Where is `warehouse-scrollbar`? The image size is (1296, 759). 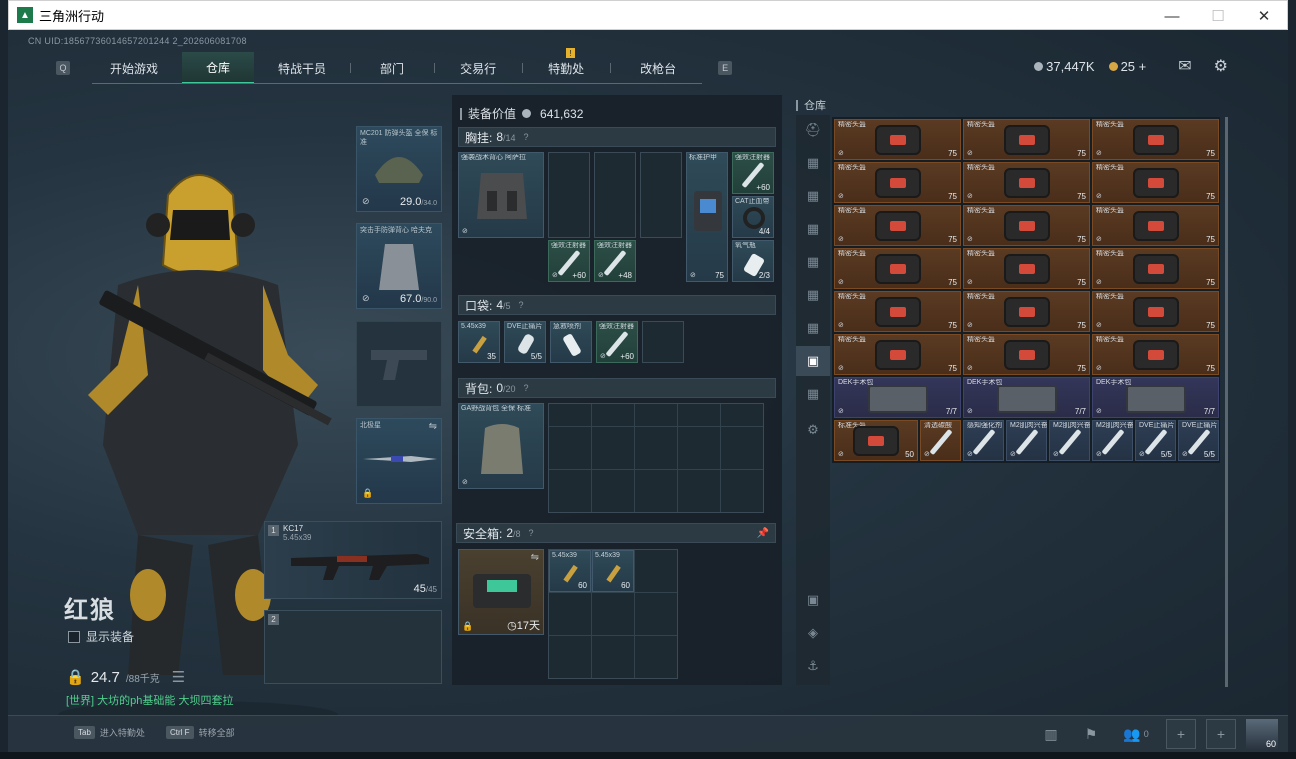
warehouse-scrollbar is located at coordinates (1226, 402).